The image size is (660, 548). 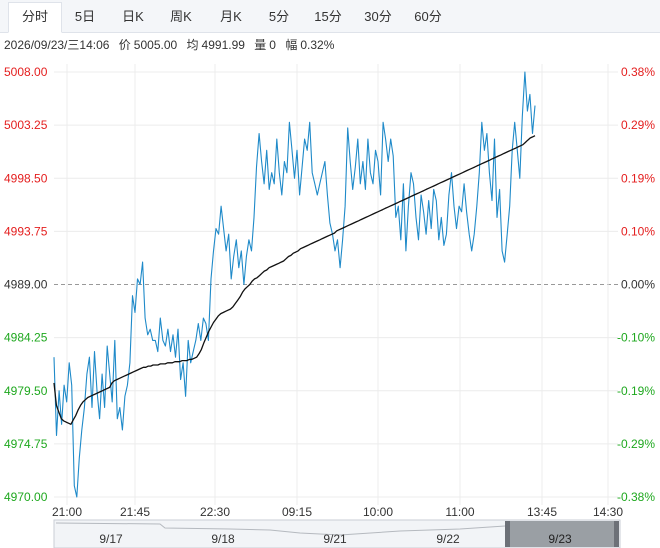 I want to click on y-tick-left: 4974.75, so click(x=26, y=444).